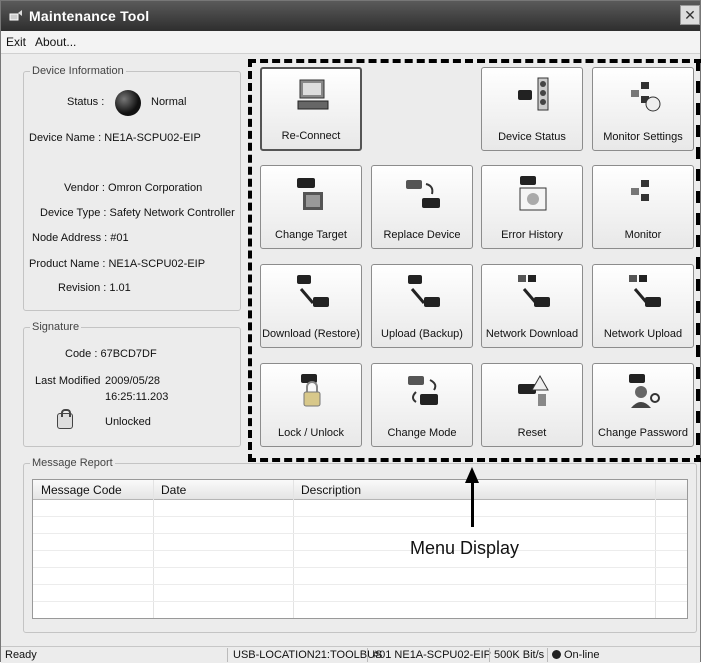 This screenshot has height=663, width=701. What do you see at coordinates (350, 16) in the screenshot?
I see `title-bar: Maintenance Tool ✕` at bounding box center [350, 16].